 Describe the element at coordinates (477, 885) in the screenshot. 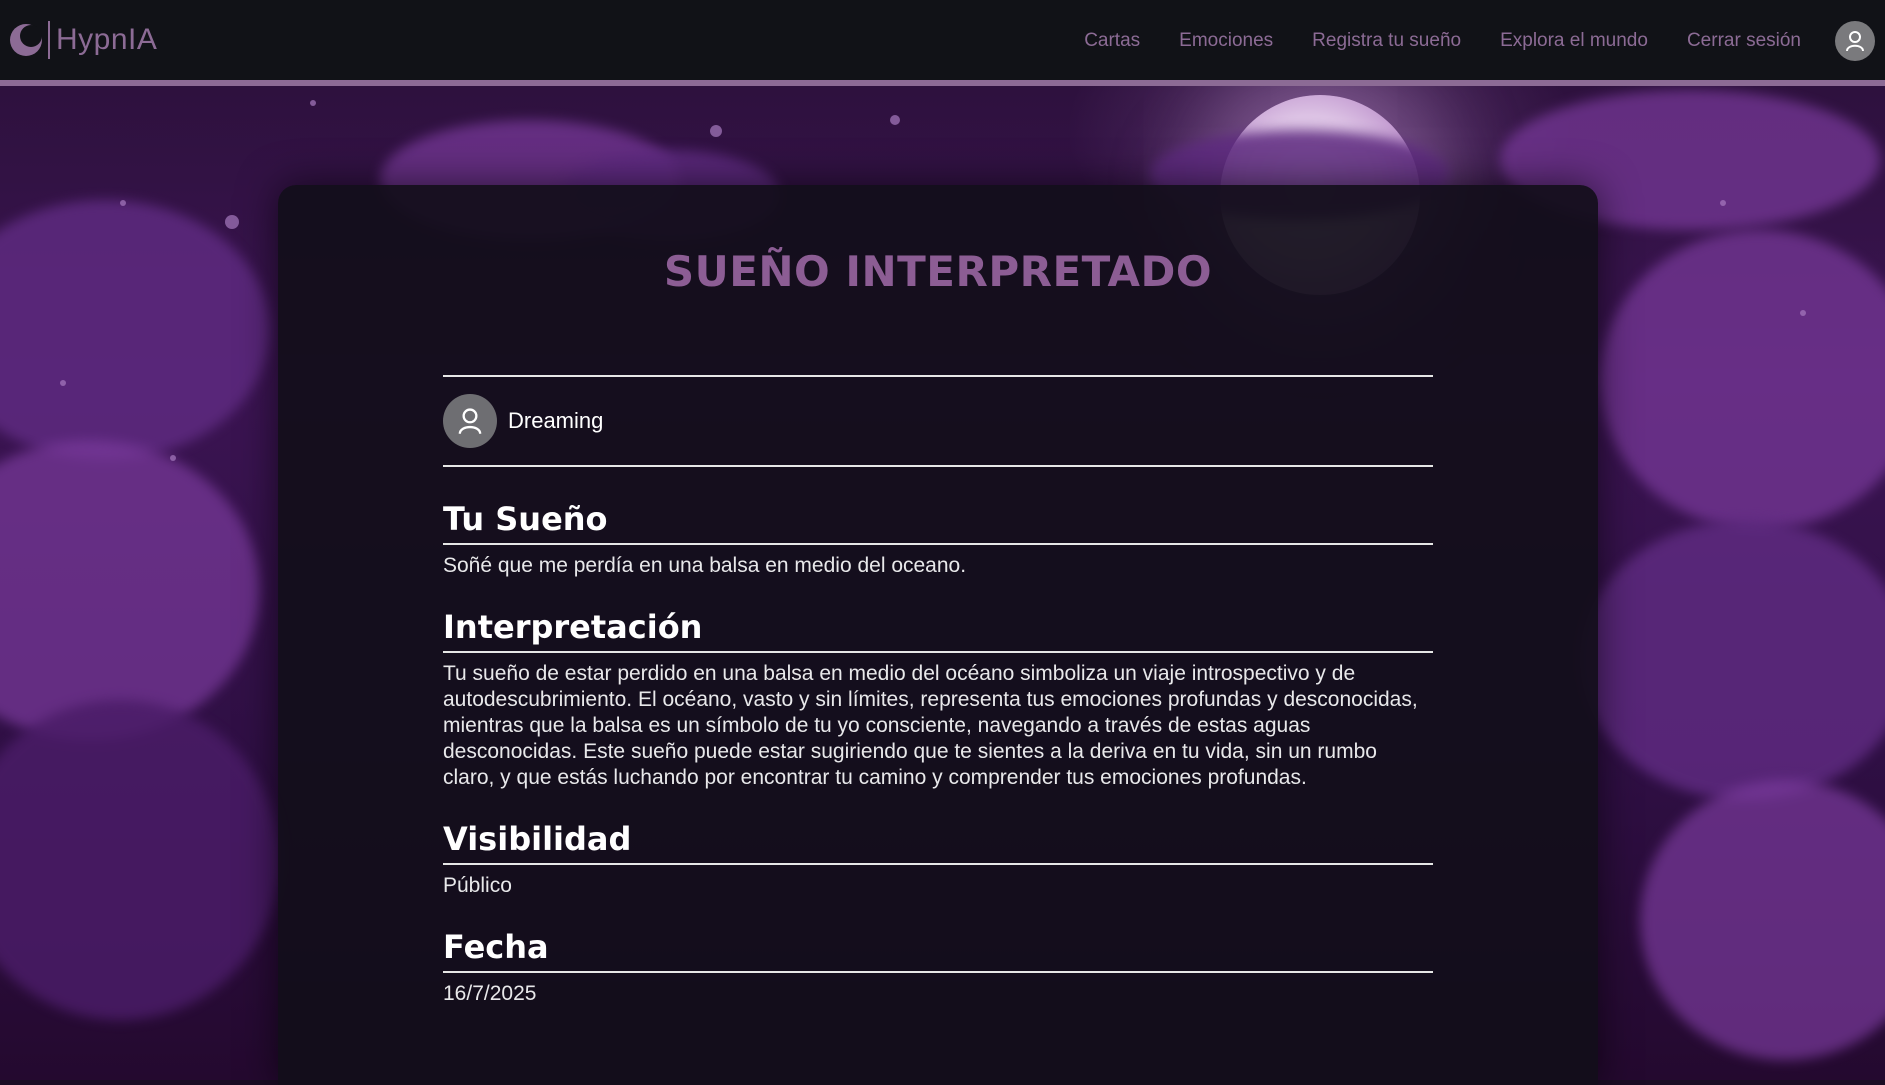

I see `visibility-value: Público` at that location.